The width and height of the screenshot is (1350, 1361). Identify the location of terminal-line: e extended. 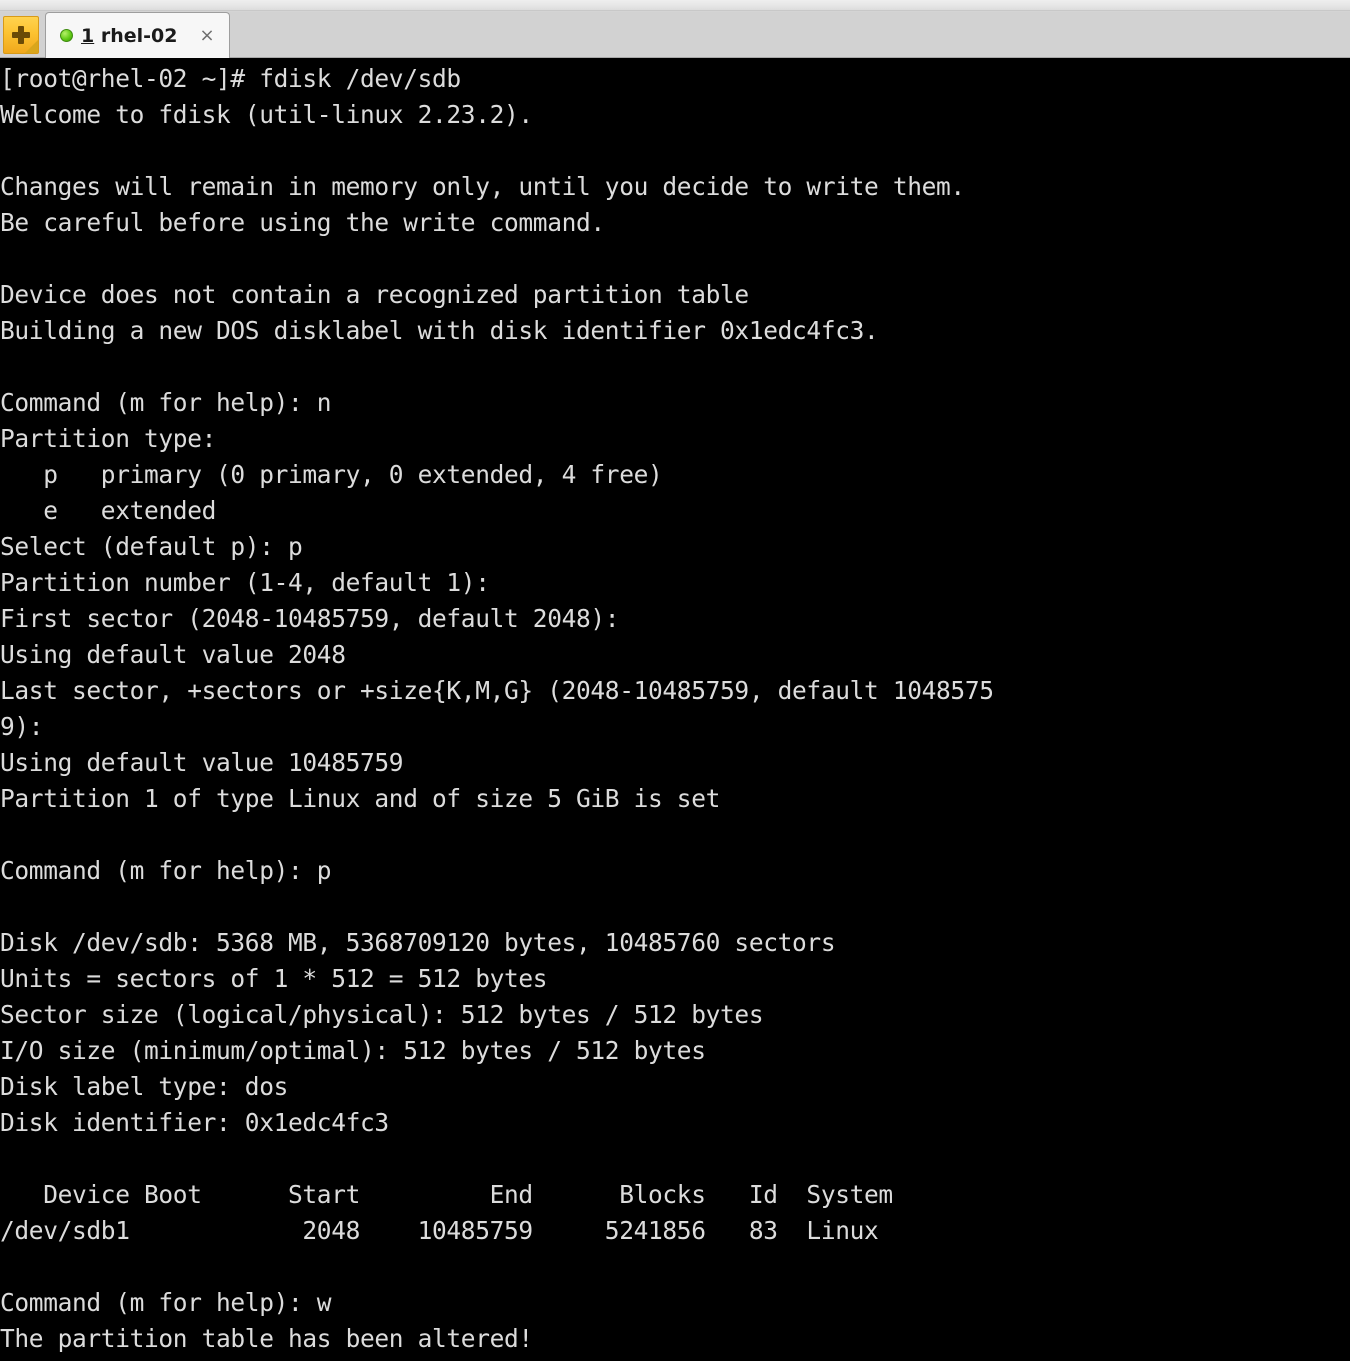
(108, 510).